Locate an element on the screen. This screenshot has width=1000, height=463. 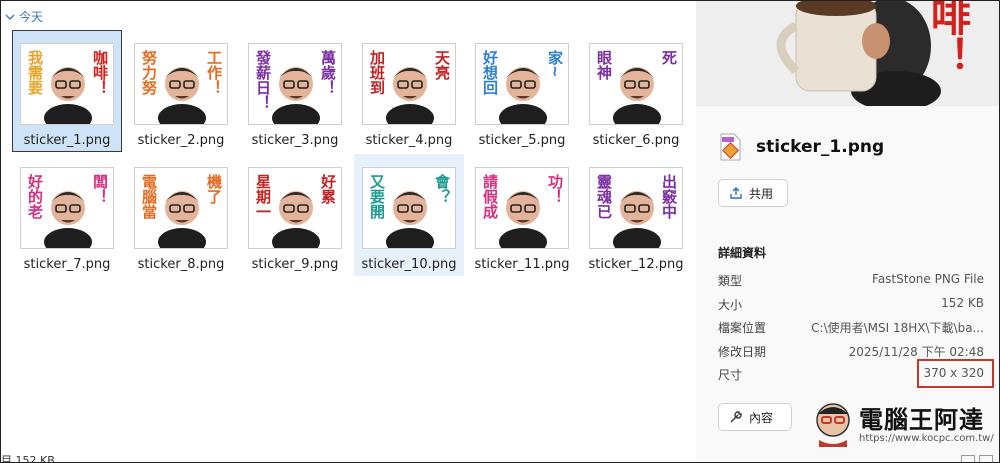
detail-row: 修改日期 2025/11/28 下午 02:48 is located at coordinates (853, 351).